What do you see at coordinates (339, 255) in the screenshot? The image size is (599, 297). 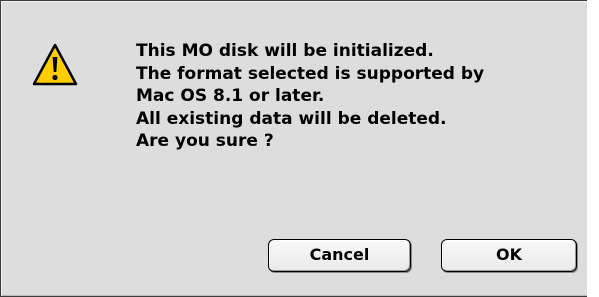 I see `cancel-button: Cancel` at bounding box center [339, 255].